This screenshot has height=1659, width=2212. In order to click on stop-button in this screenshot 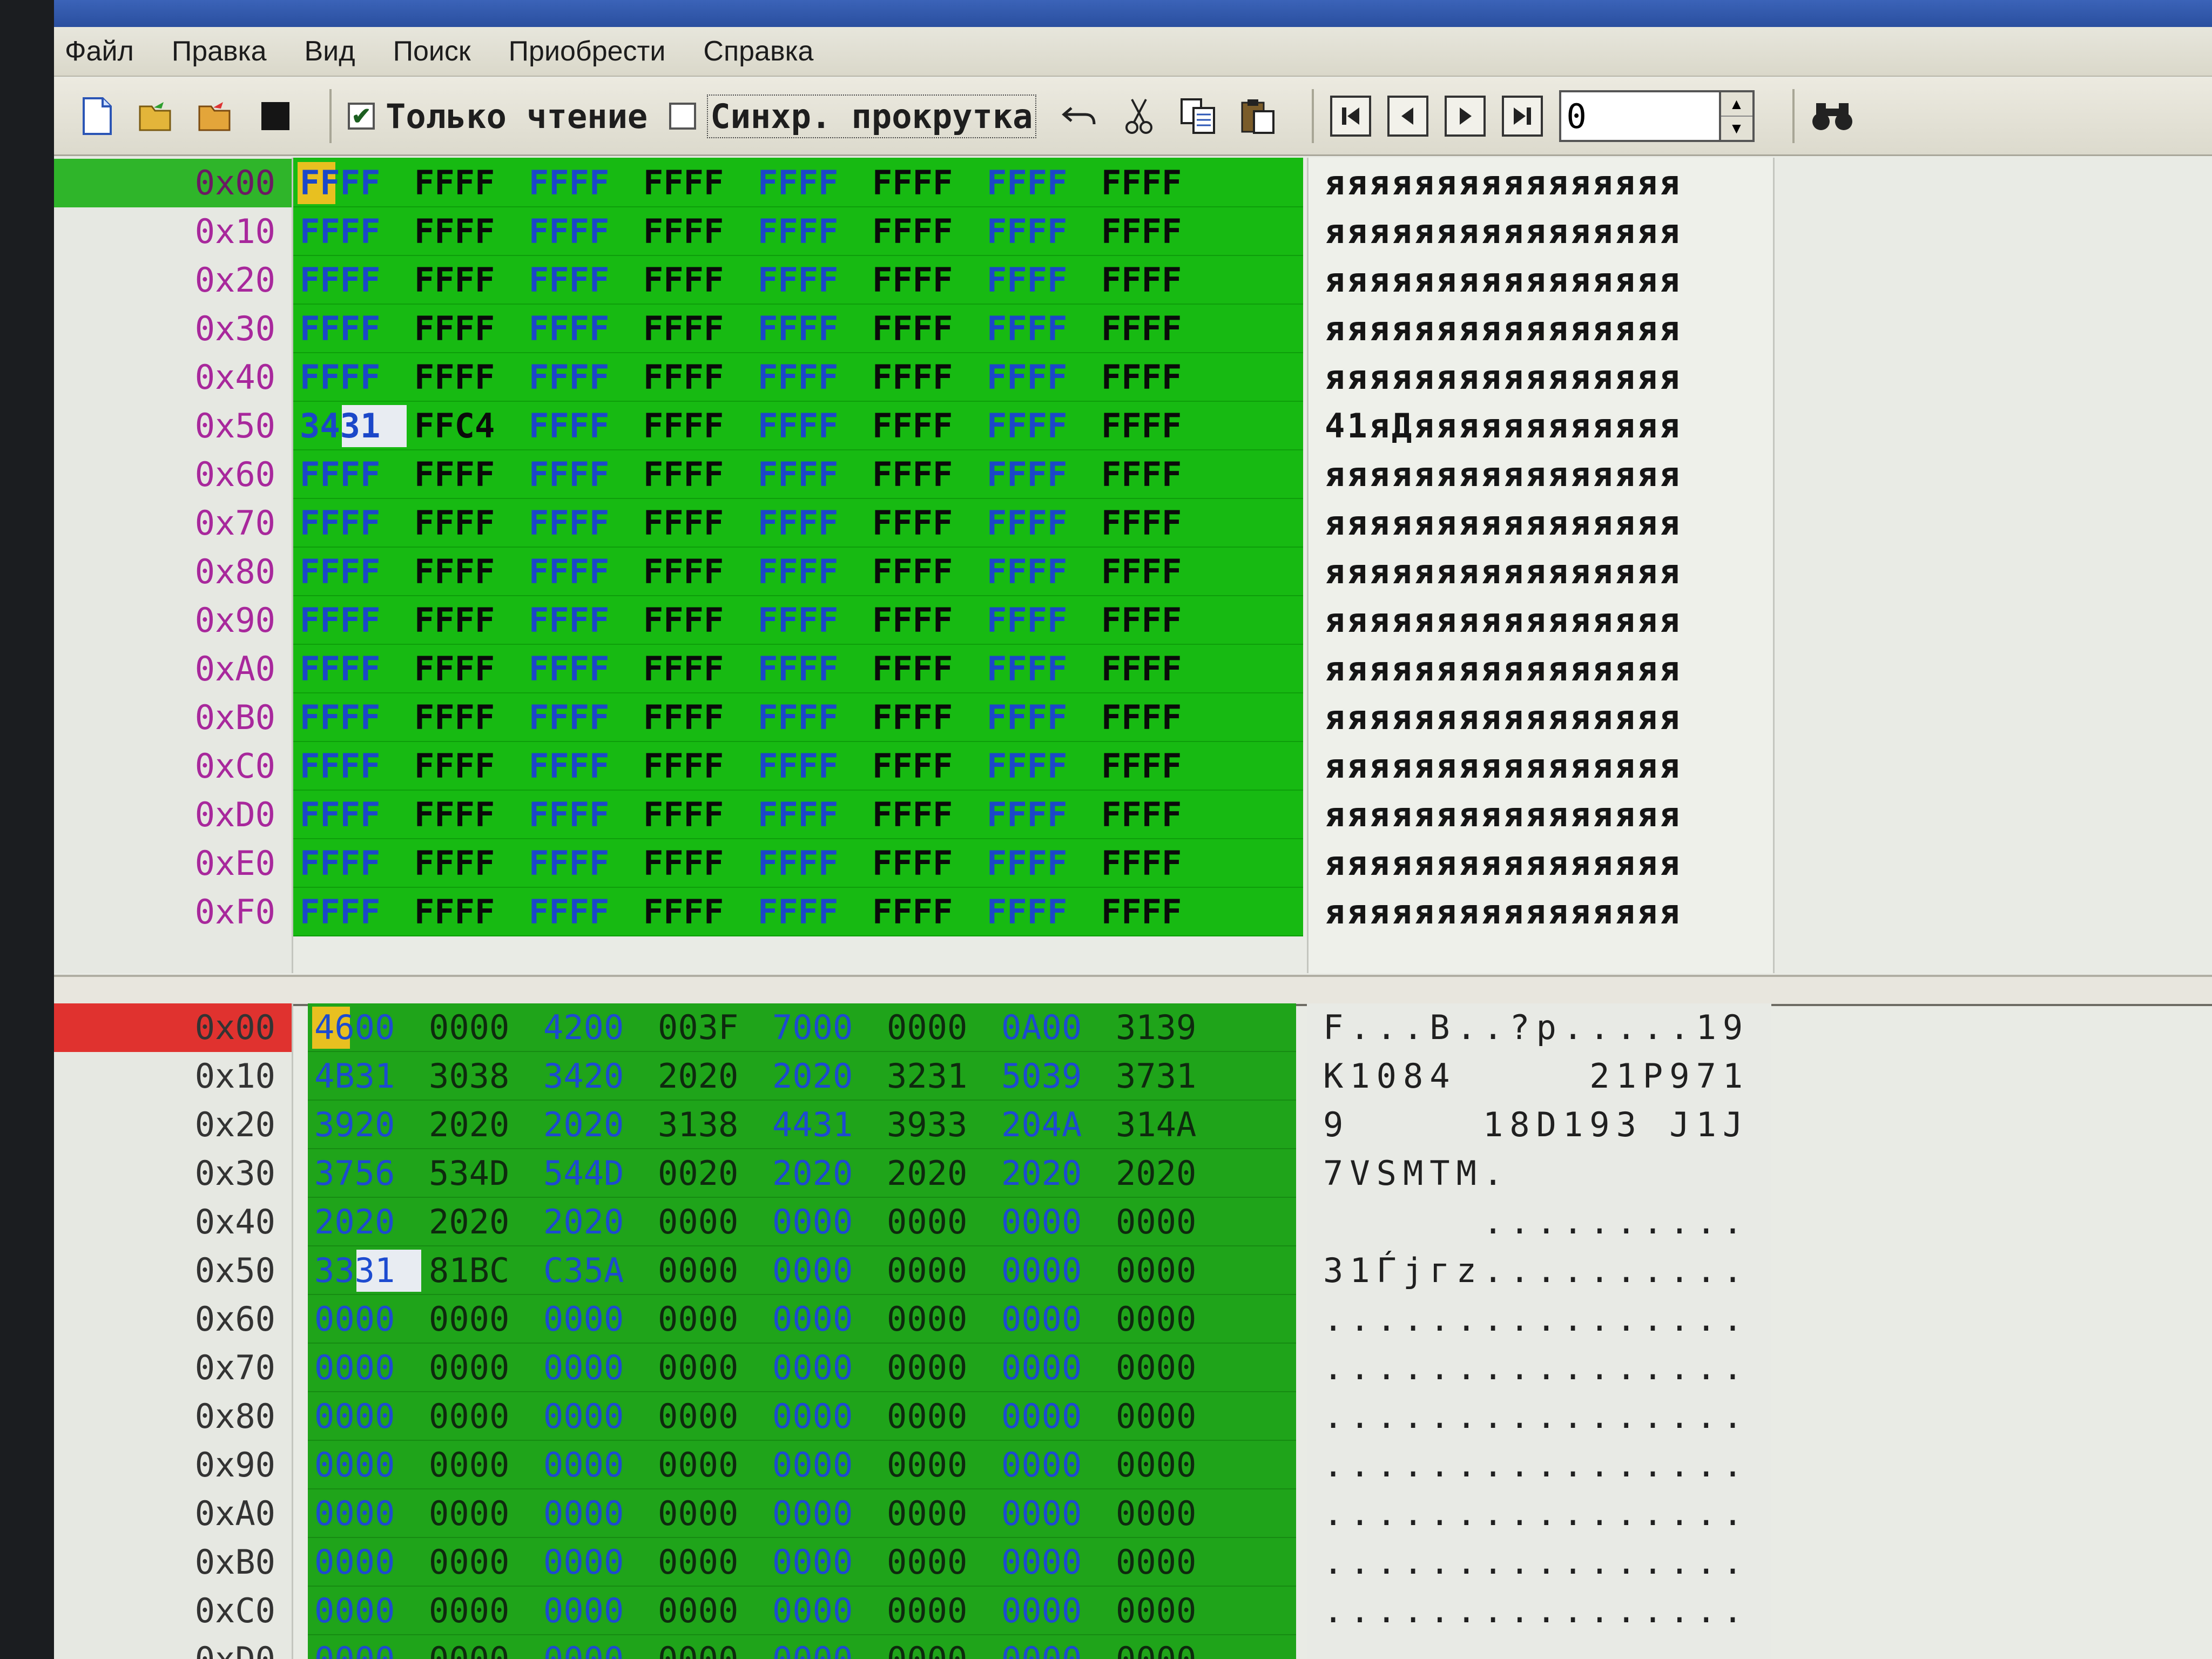, I will do `click(275, 116)`.